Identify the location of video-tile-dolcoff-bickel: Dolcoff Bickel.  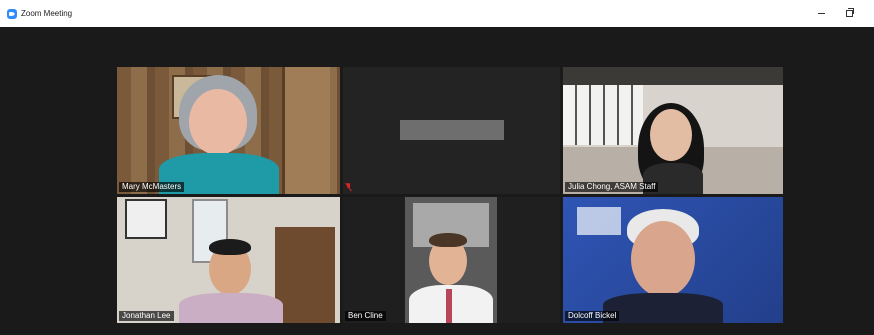
(673, 260).